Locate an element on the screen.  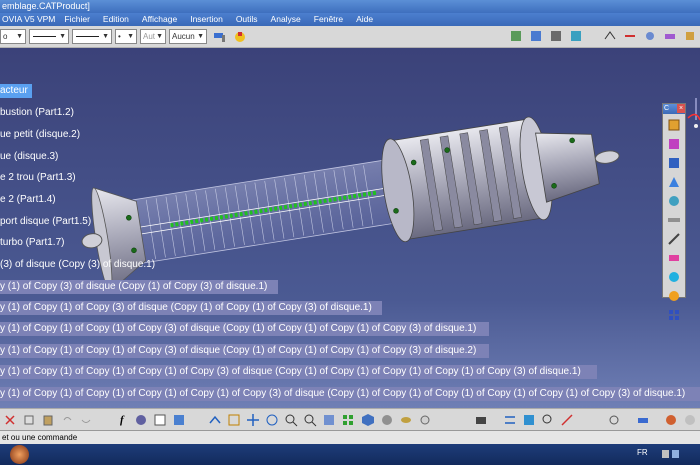
fly-mode-icon is located at coordinates (214, 420).